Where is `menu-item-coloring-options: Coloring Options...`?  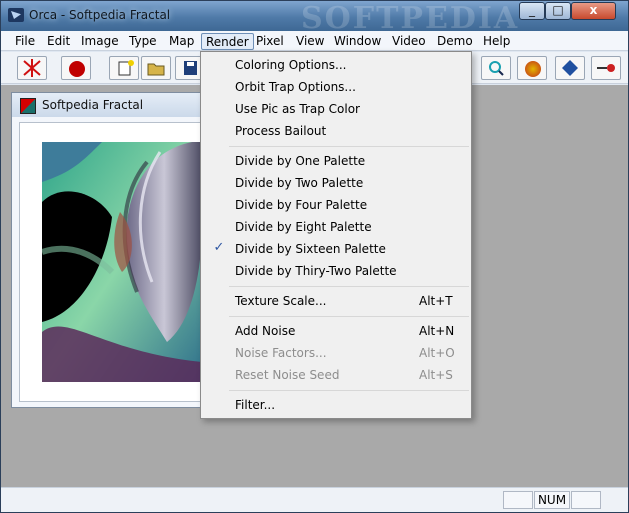
menu-item-coloring-options: Coloring Options... is located at coordinates (336, 65).